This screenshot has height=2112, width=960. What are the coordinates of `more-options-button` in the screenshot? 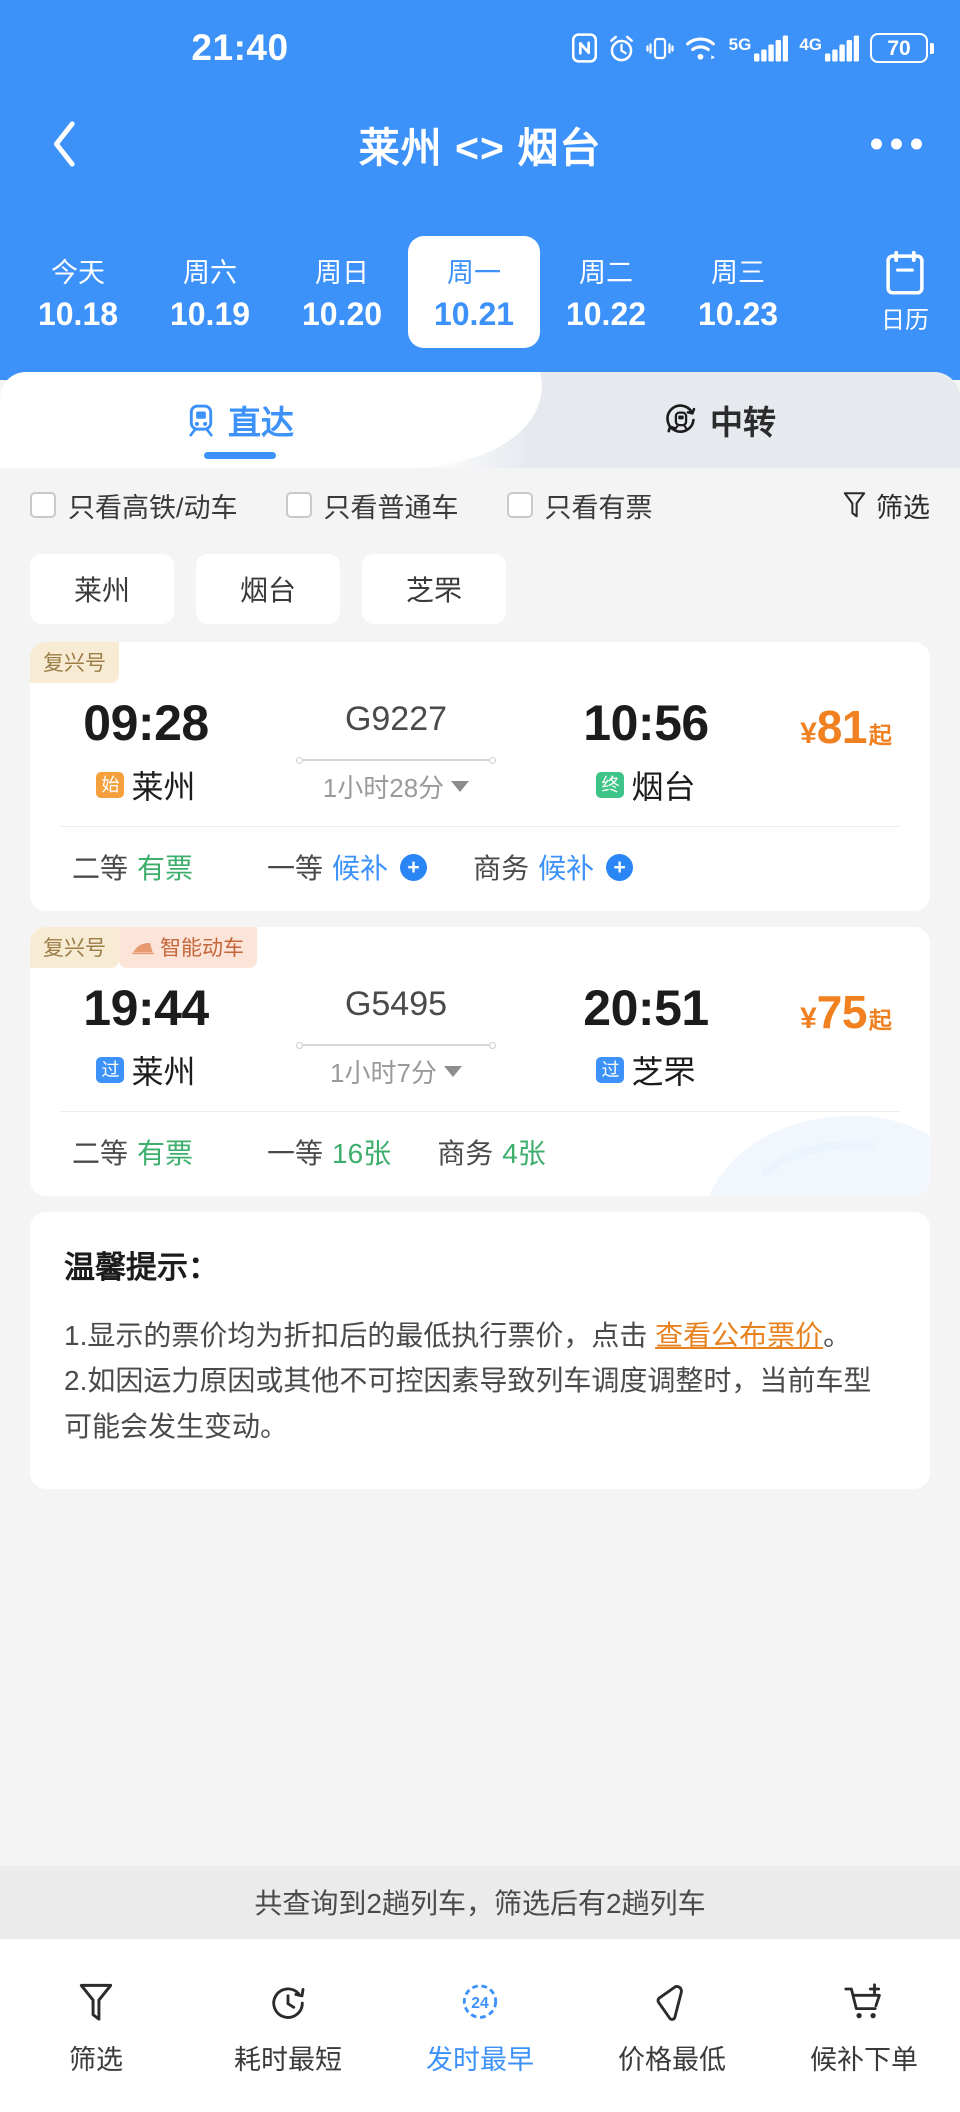 It's located at (896, 144).